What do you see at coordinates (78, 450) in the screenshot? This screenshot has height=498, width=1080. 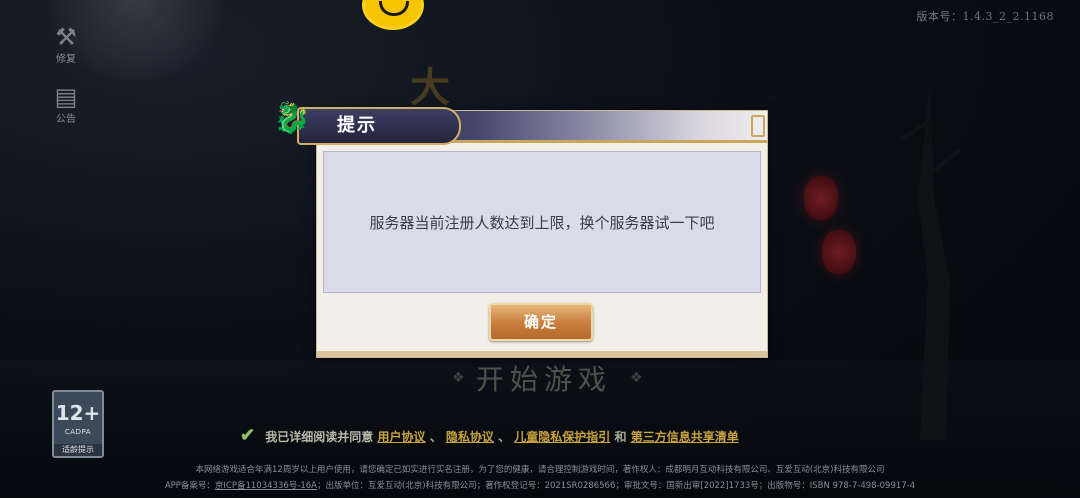 I see `age-tip: 适龄提示` at bounding box center [78, 450].